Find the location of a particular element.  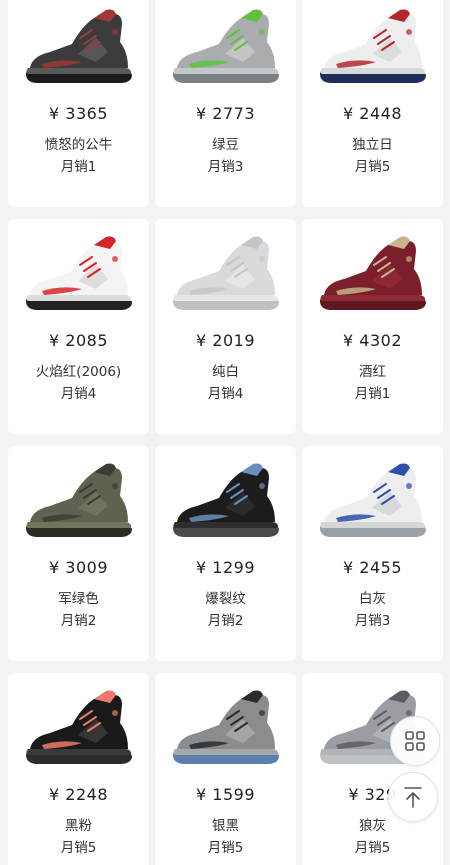

product-name: 军绿色 is located at coordinates (78, 599).